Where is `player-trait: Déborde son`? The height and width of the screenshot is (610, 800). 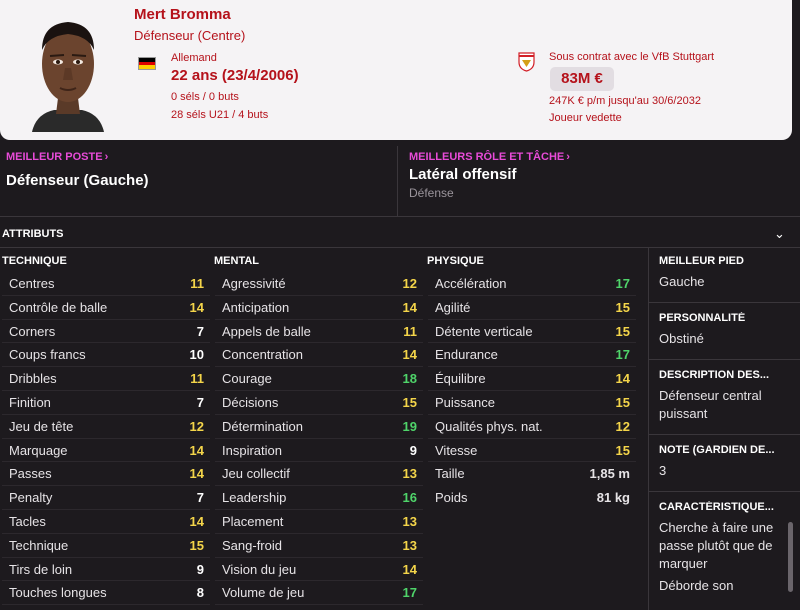 player-trait: Déborde son is located at coordinates (696, 585).